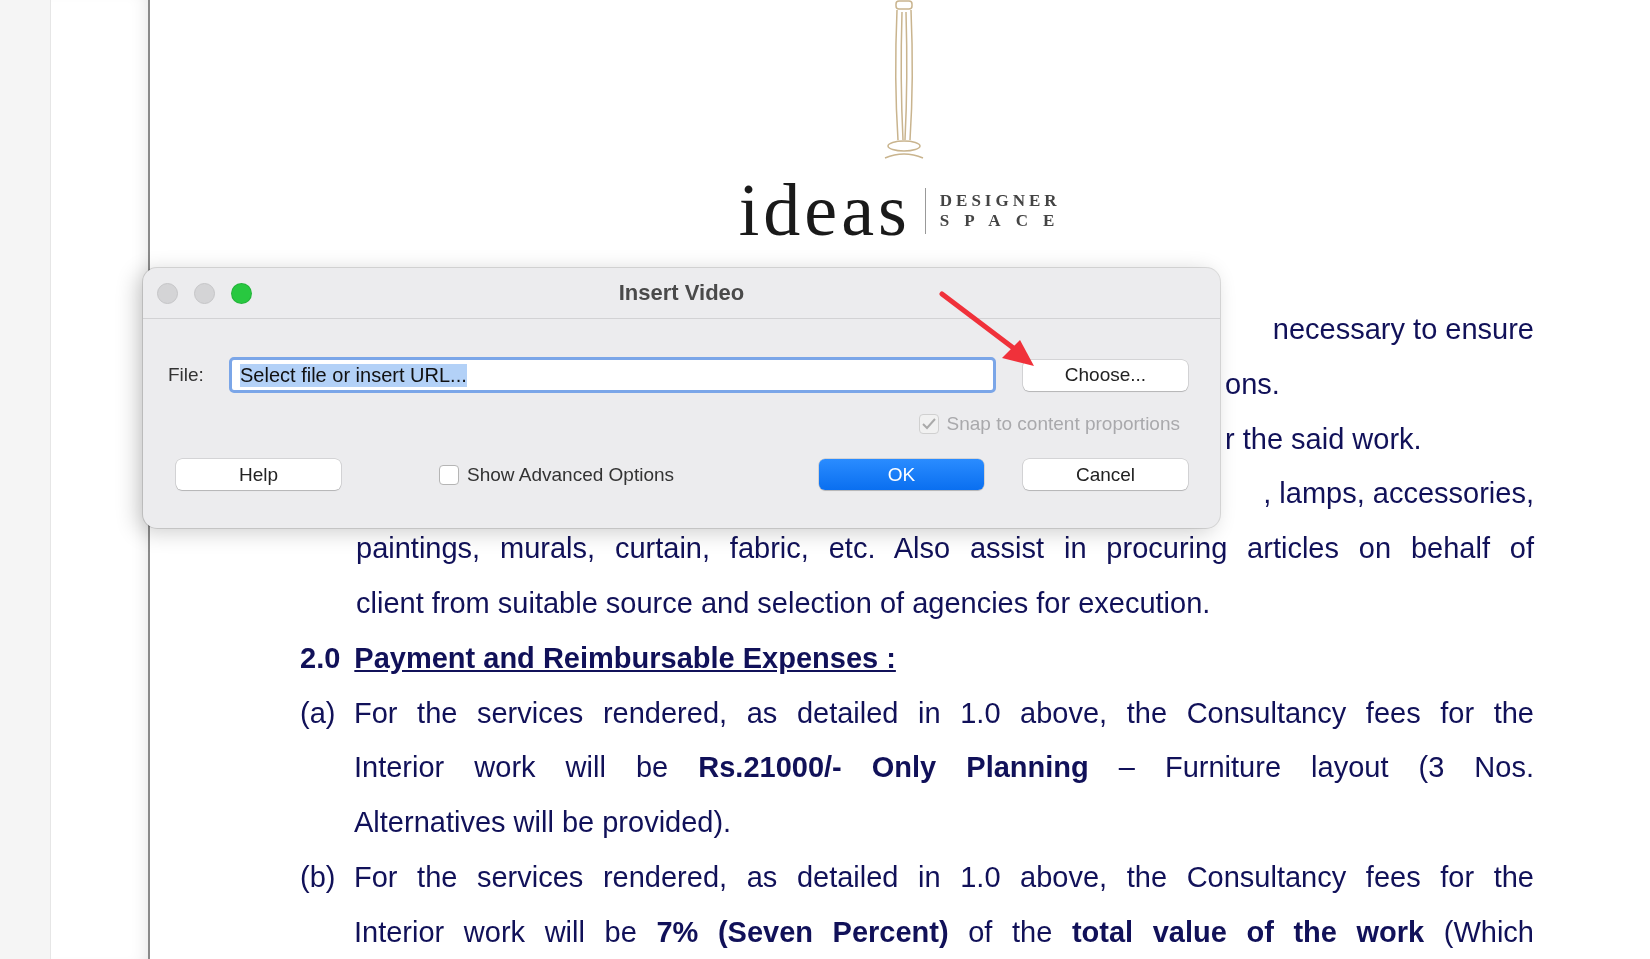 The width and height of the screenshot is (1650, 959). I want to click on item-label: (a), so click(318, 713).